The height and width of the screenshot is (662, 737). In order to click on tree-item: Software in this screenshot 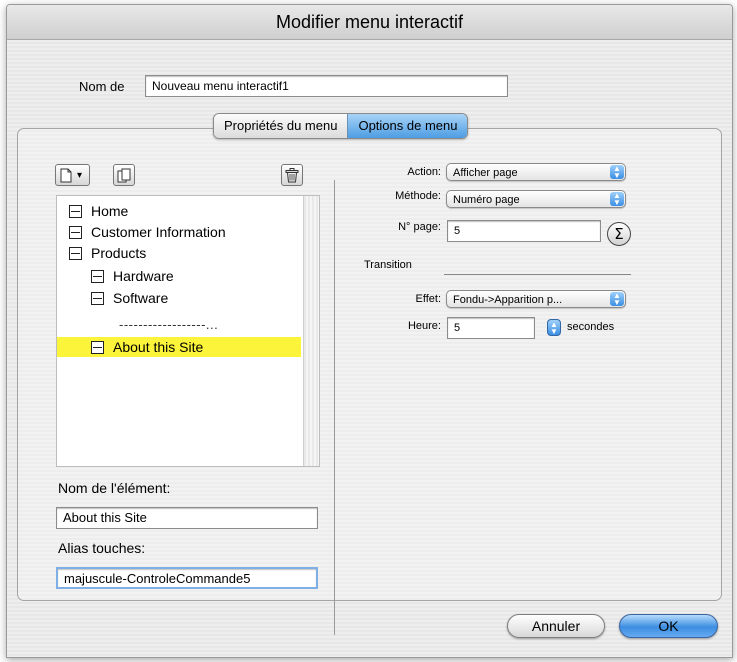, I will do `click(129, 298)`.